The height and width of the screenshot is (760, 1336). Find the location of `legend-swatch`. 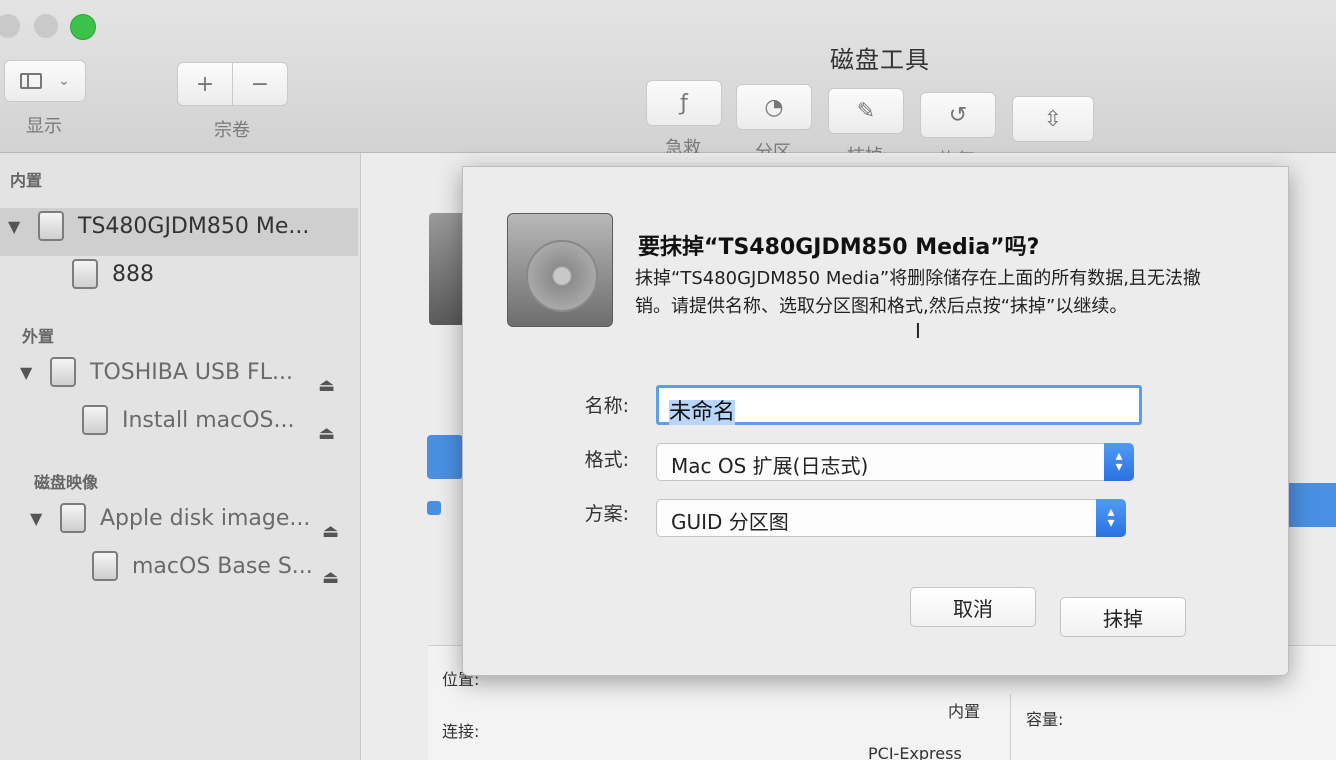

legend-swatch is located at coordinates (434, 508).